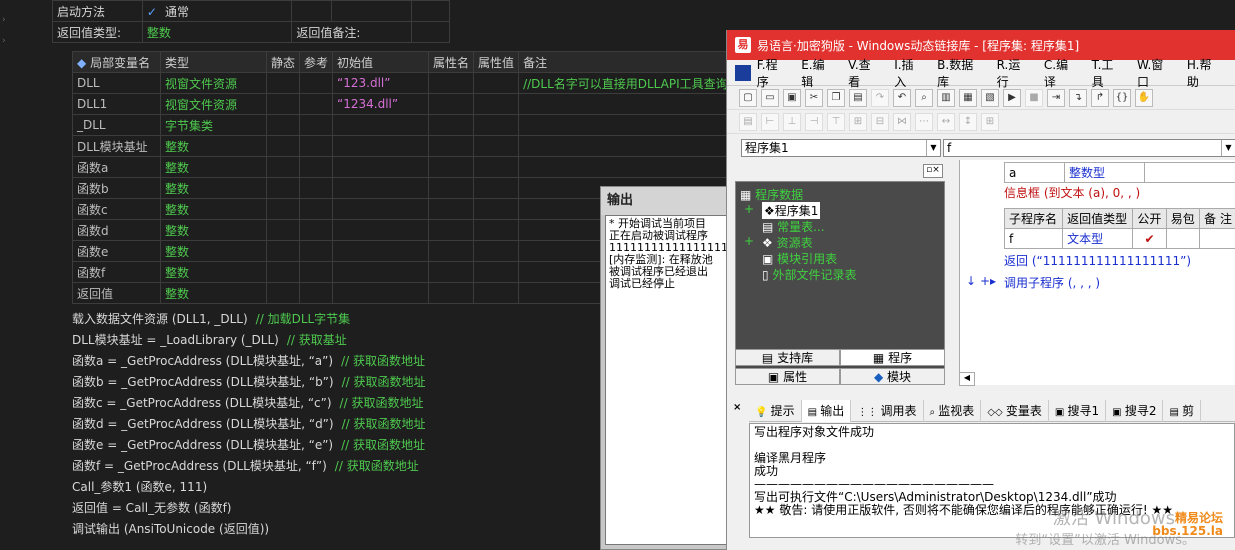  Describe the element at coordinates (1122, 97) in the screenshot. I see `braces-icon: {}` at that location.